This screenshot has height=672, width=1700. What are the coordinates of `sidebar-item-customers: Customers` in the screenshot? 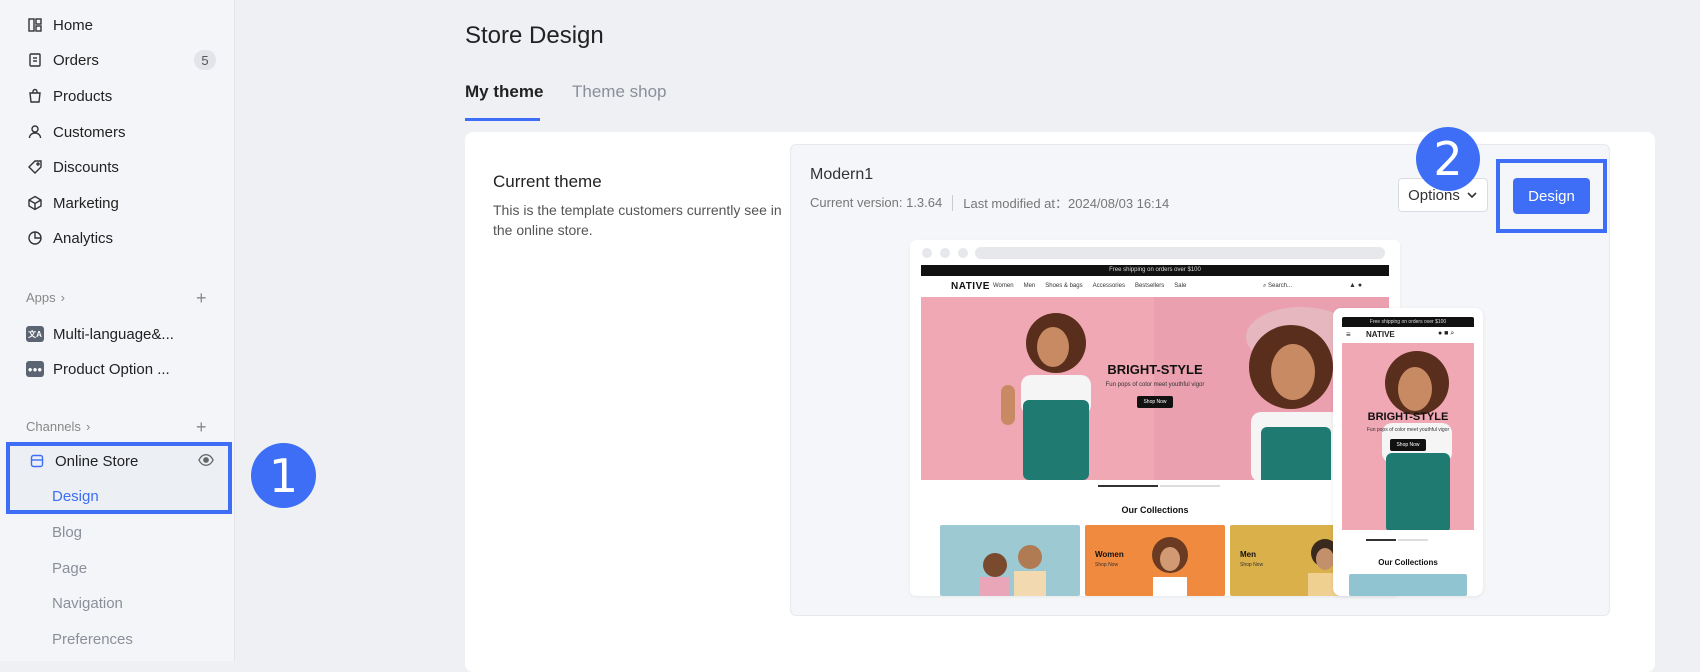 It's located at (121, 132).